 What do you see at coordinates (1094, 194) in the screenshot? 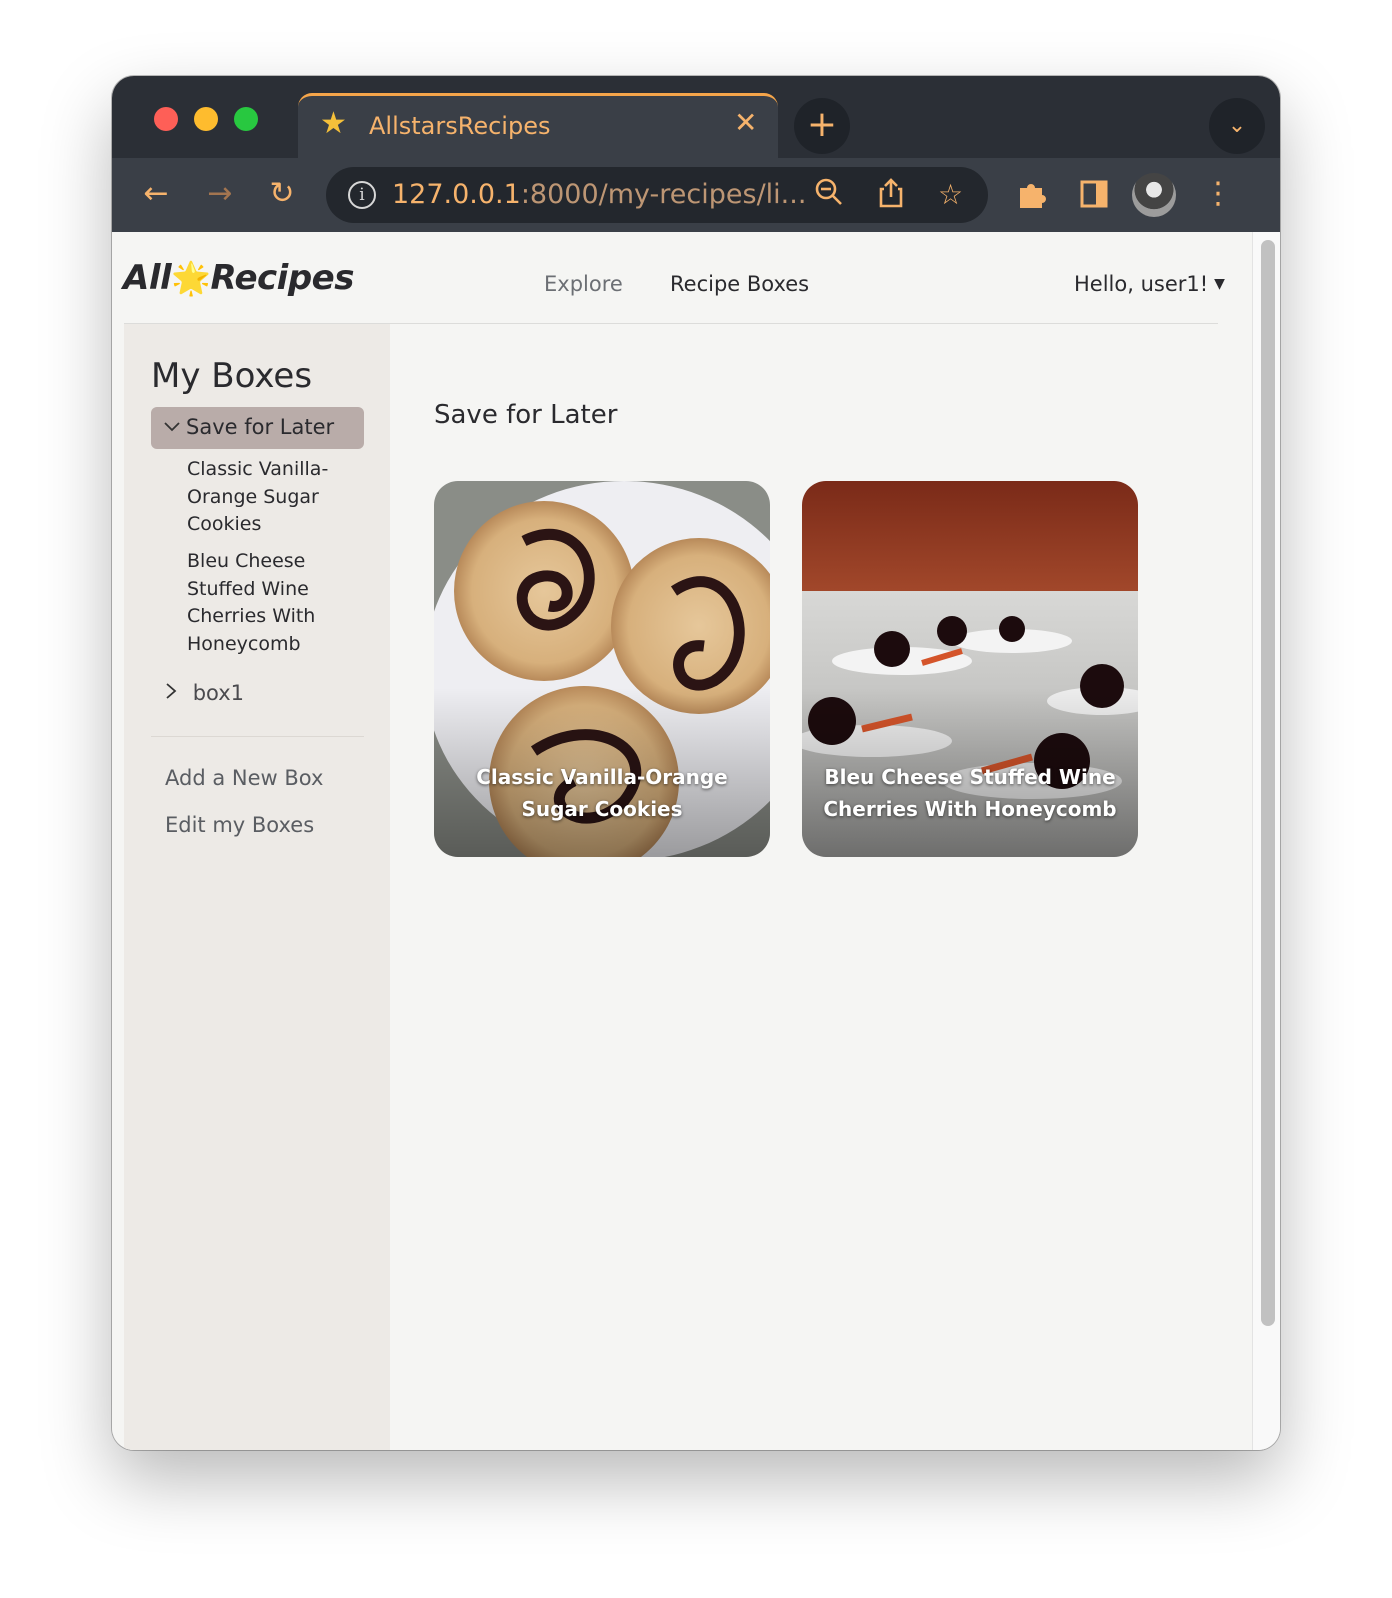
I see `side-panel-icon` at bounding box center [1094, 194].